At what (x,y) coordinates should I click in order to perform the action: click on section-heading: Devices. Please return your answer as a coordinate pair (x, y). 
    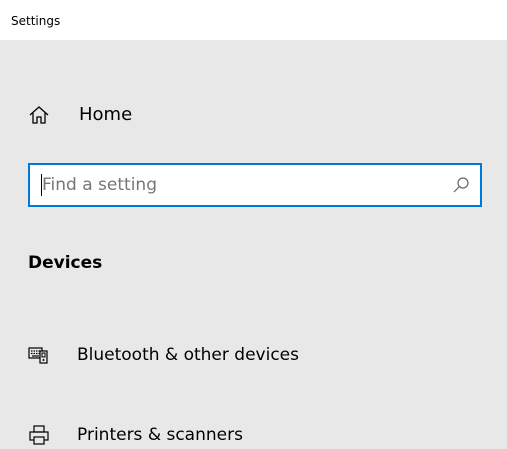
    Looking at the image, I should click on (65, 263).